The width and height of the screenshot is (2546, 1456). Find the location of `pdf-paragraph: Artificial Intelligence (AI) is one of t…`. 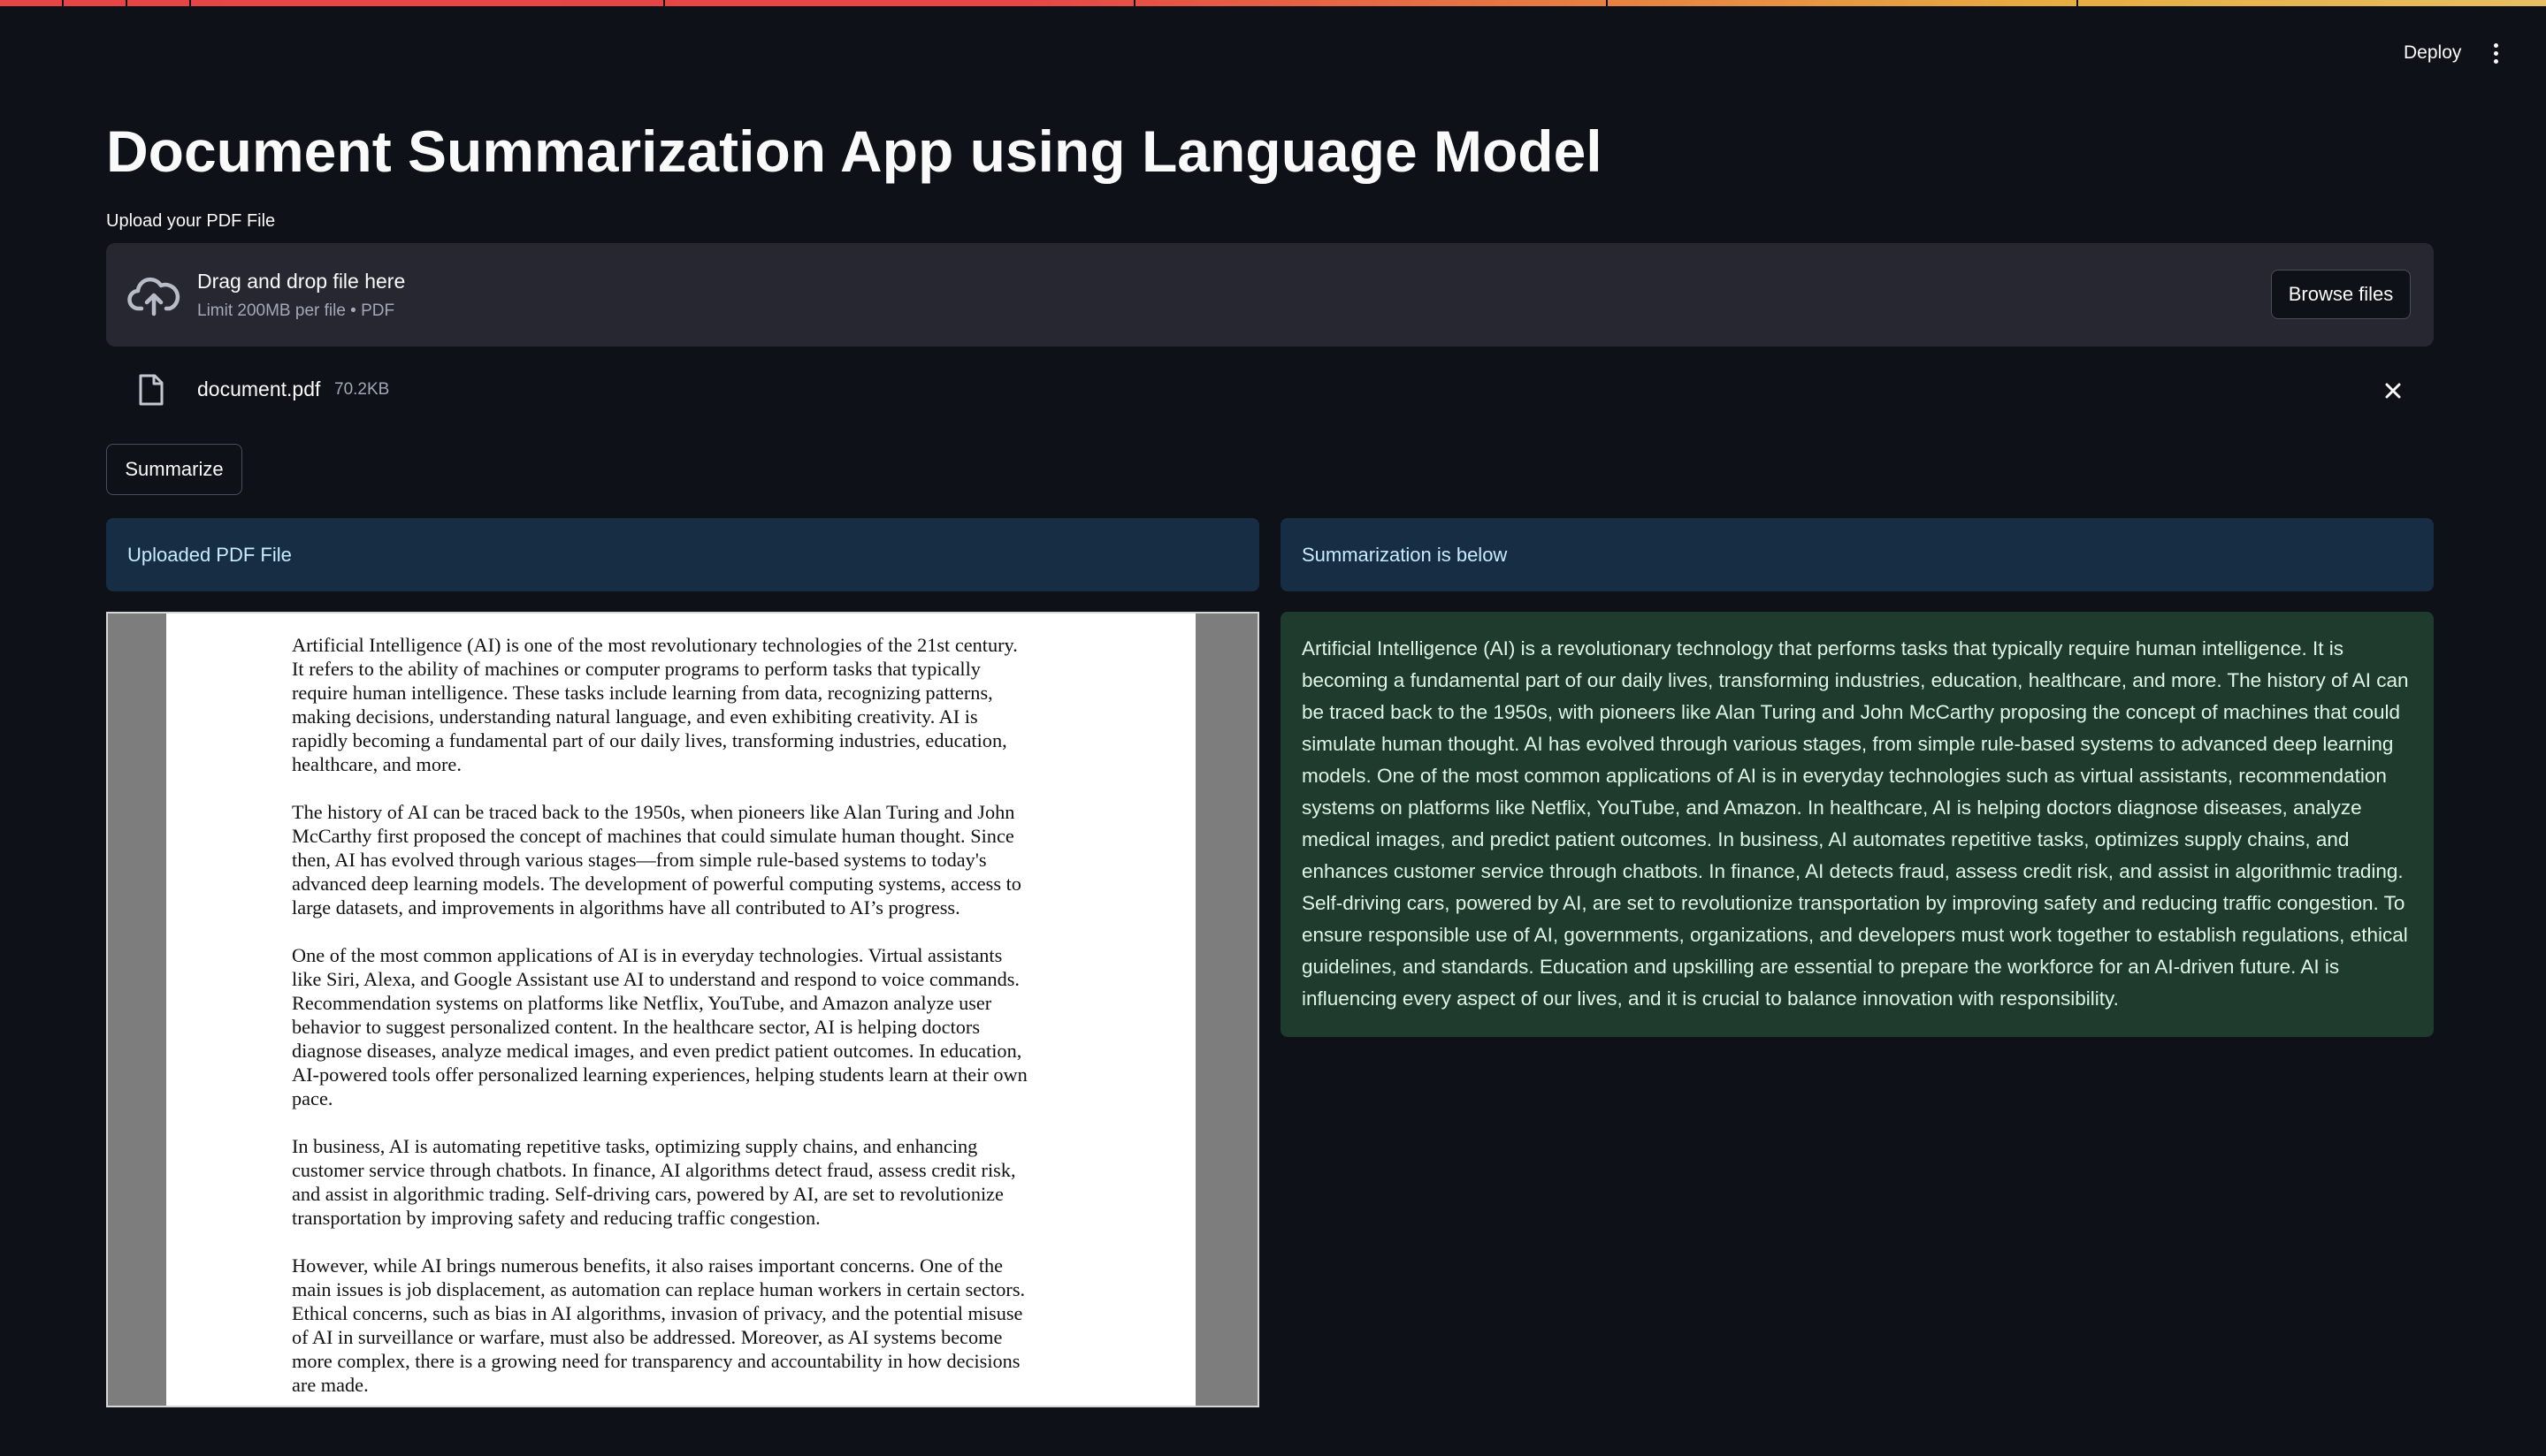

pdf-paragraph: Artificial Intelligence (AI) is one of t… is located at coordinates (655, 704).